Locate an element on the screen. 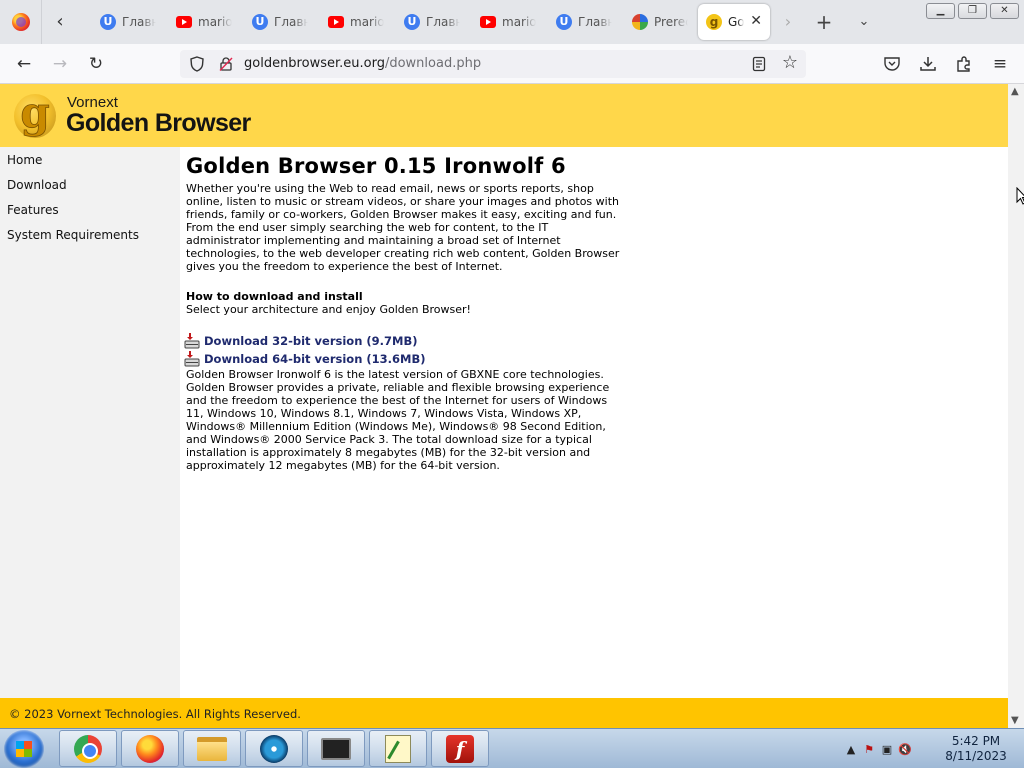 The width and height of the screenshot is (1024, 768). list-tabs-icon: ⌄ is located at coordinates (864, 22).